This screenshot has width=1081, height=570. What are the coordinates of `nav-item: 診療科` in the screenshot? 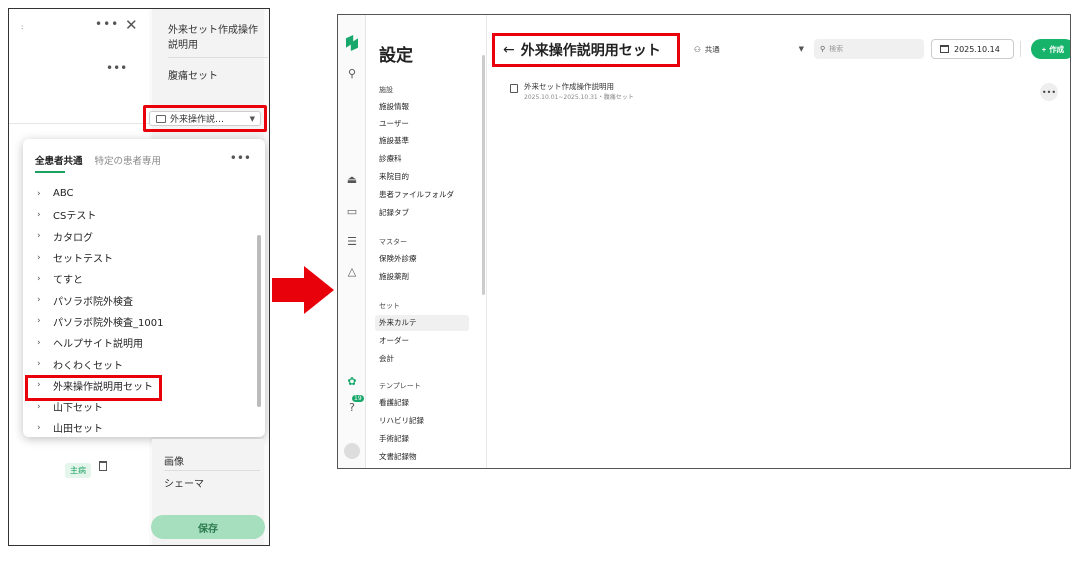 It's located at (426, 159).